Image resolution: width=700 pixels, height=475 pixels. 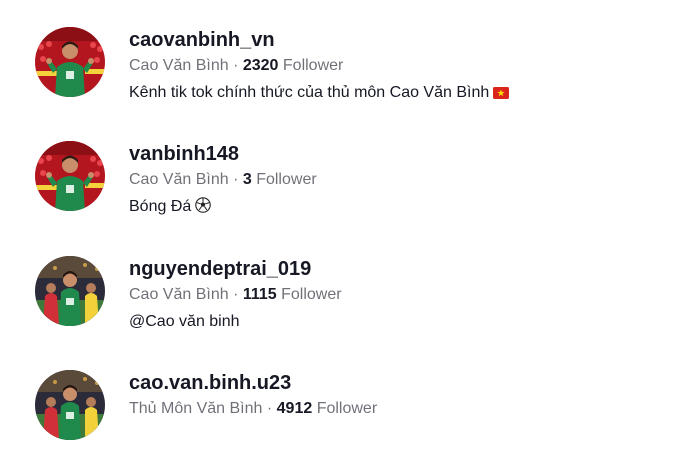 I want to click on bio: Bóng Đá, so click(x=409, y=207).